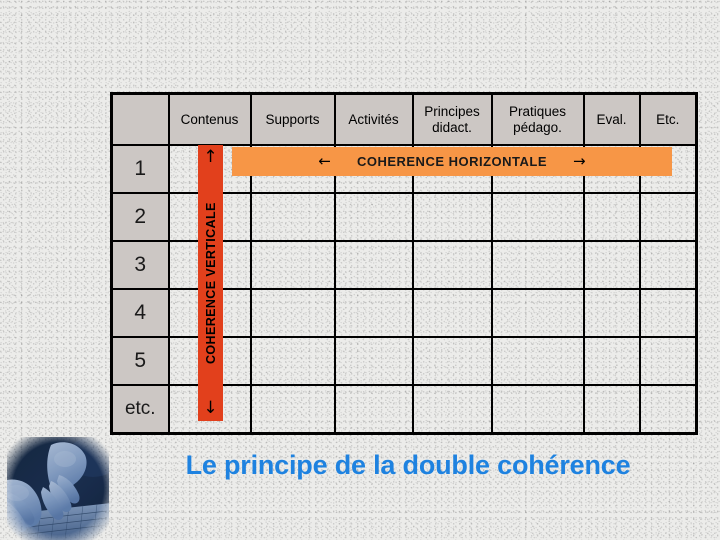  I want to click on arrow-down-icon: ↓, so click(210, 408).